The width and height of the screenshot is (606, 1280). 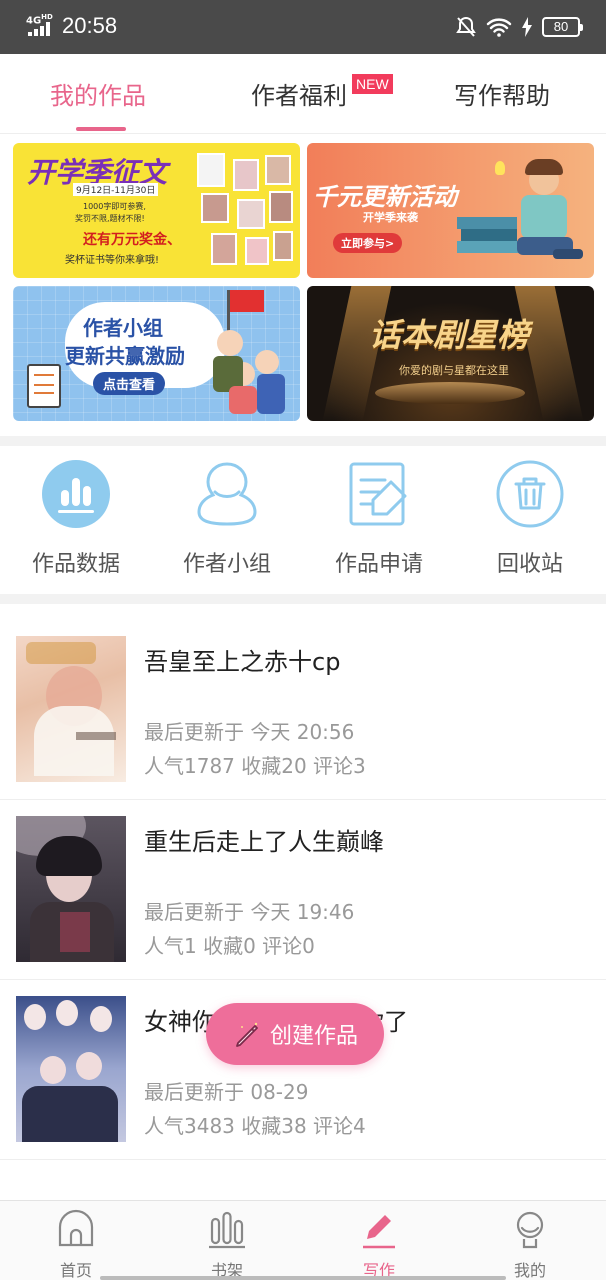 I want to click on banner-title: 千元更新活动, so click(x=385, y=197).